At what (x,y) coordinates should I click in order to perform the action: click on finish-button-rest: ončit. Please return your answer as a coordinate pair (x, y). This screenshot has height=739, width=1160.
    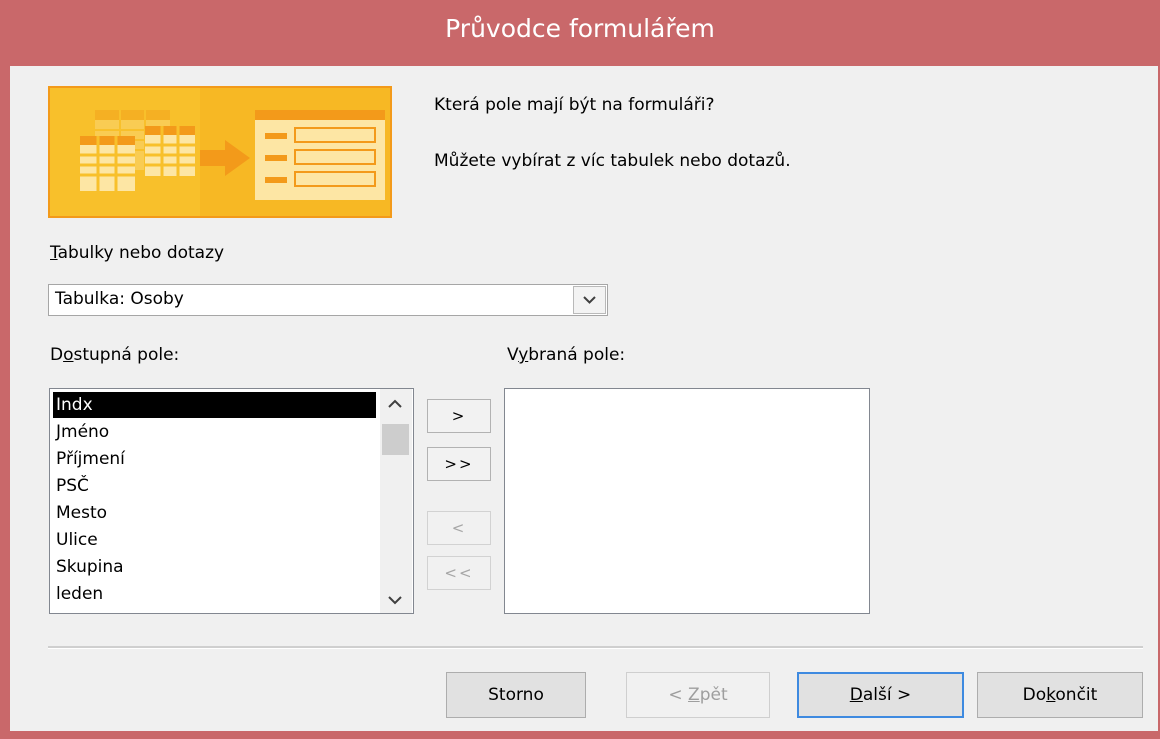
    Looking at the image, I should click on (1076, 695).